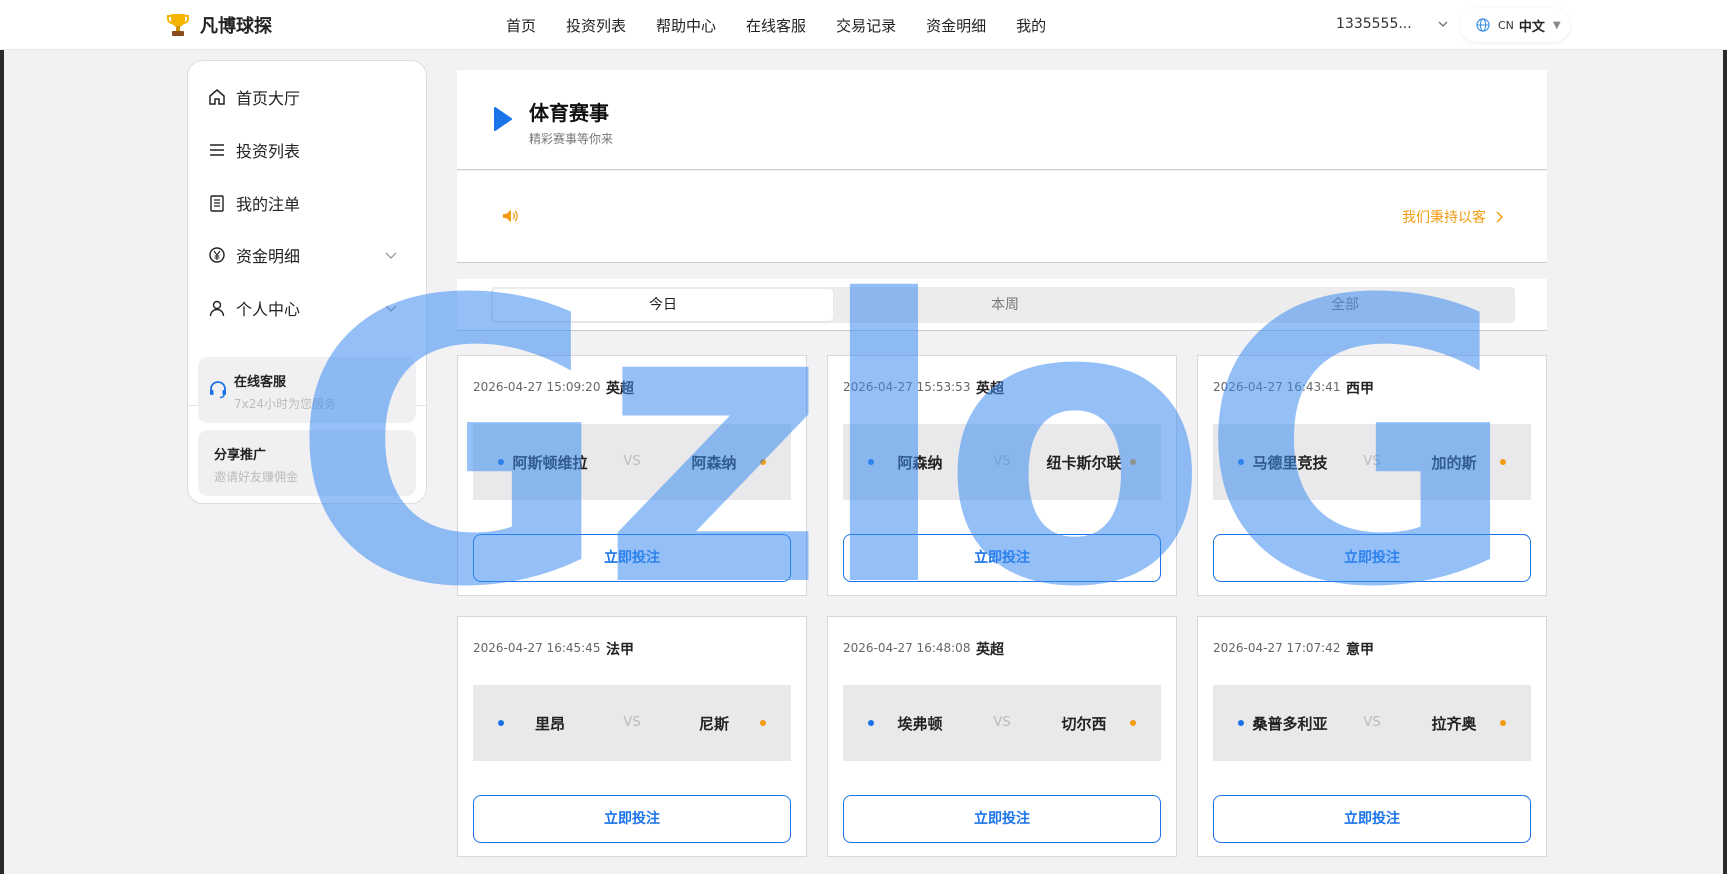 The image size is (1727, 874). Describe the element at coordinates (1444, 218) in the screenshot. I see `notice-text: 我们秉持以客` at that location.